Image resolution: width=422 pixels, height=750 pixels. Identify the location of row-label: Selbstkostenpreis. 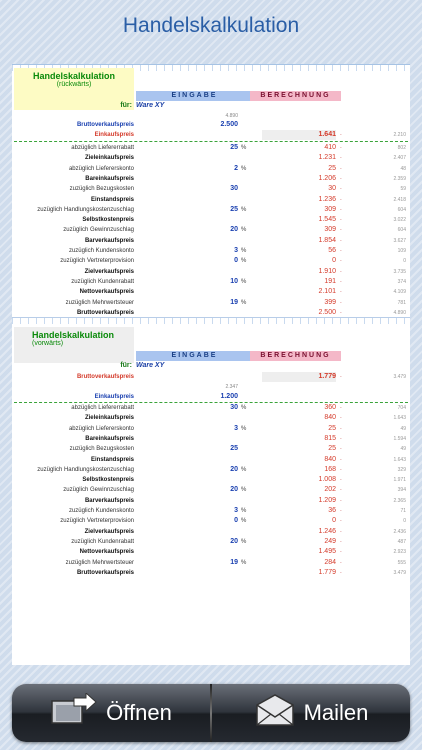
(108, 480).